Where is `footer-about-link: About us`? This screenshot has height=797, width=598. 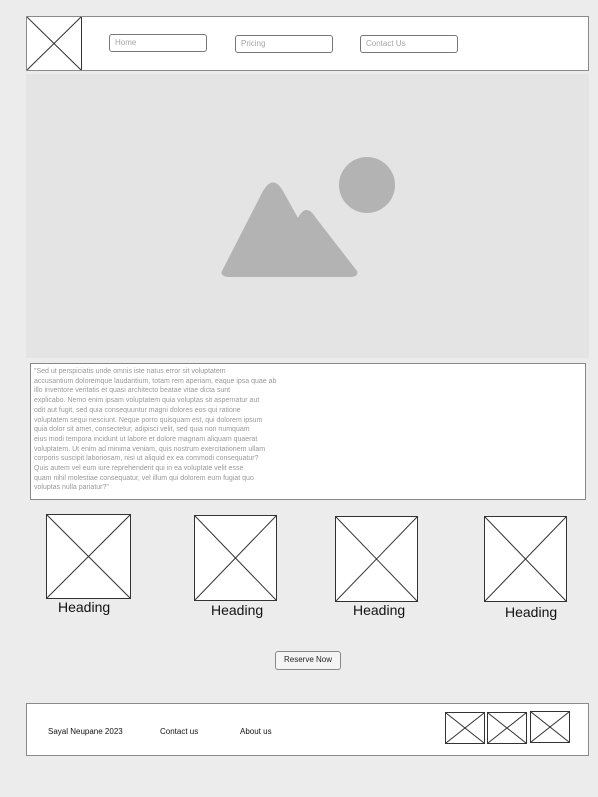 footer-about-link: About us is located at coordinates (256, 731).